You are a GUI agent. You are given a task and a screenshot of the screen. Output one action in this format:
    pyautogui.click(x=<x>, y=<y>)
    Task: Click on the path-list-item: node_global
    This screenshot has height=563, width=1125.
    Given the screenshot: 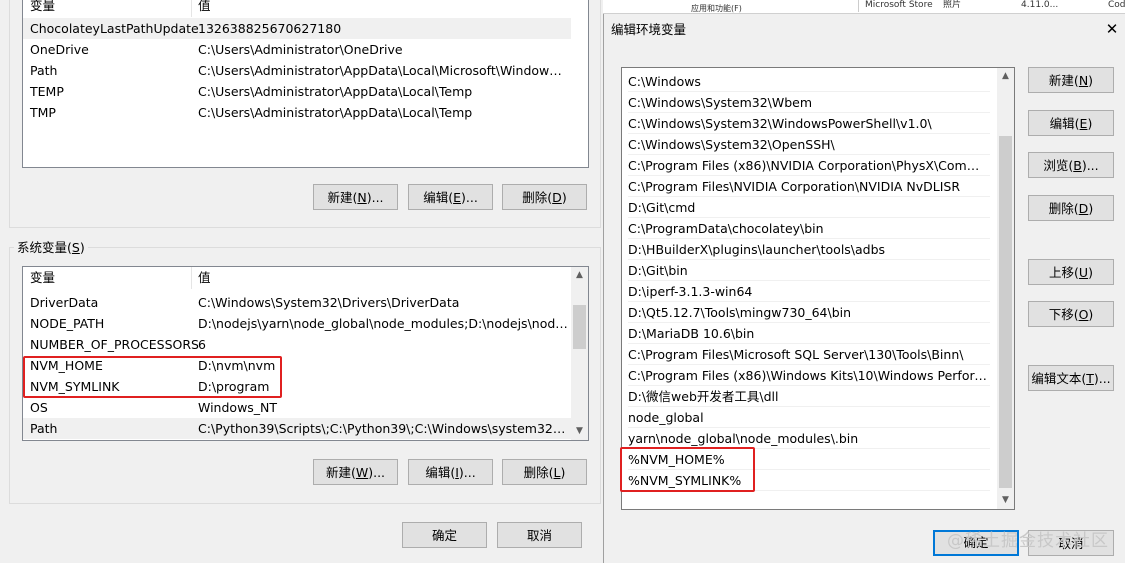 What is the action you would take?
    pyautogui.click(x=809, y=417)
    